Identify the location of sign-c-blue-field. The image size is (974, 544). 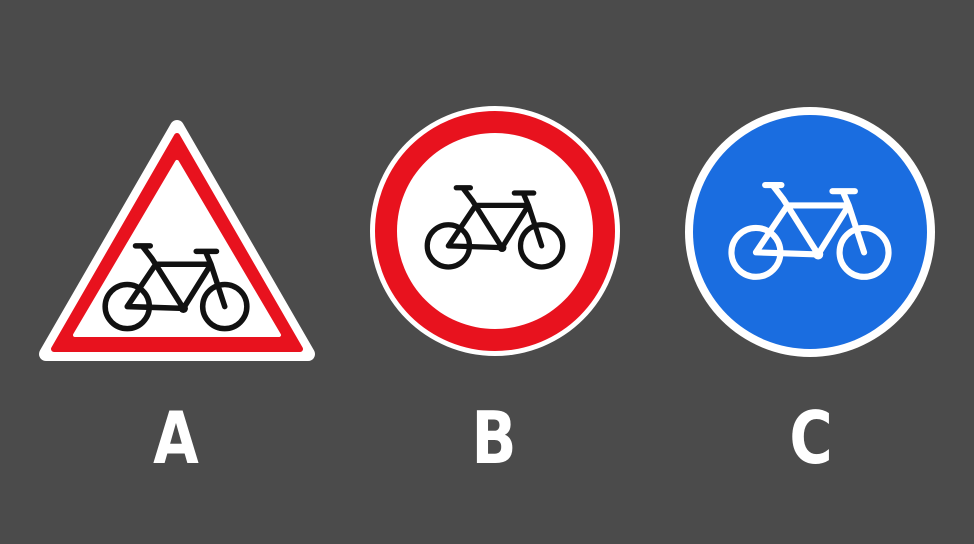
(810, 232).